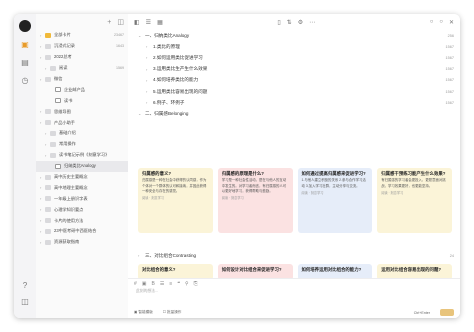 This screenshot has width=474, height=332. Describe the element at coordinates (25, 45) in the screenshot. I see `cards-icon: ▣` at that location.